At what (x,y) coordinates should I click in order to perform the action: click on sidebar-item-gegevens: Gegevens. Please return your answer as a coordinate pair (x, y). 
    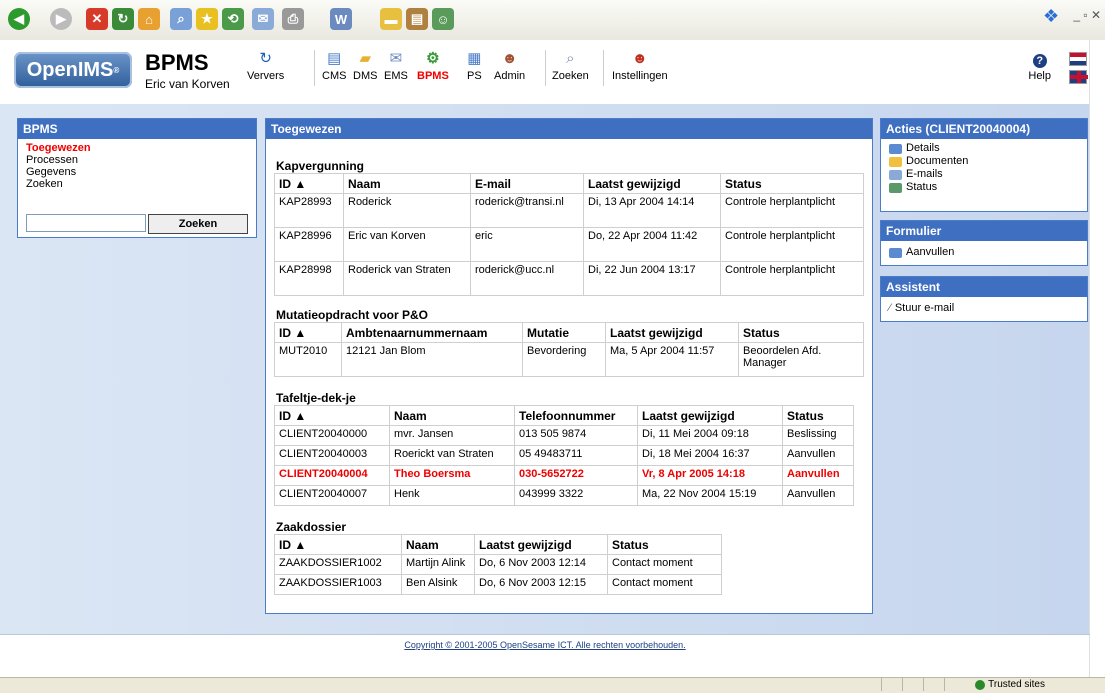
    Looking at the image, I should click on (137, 172).